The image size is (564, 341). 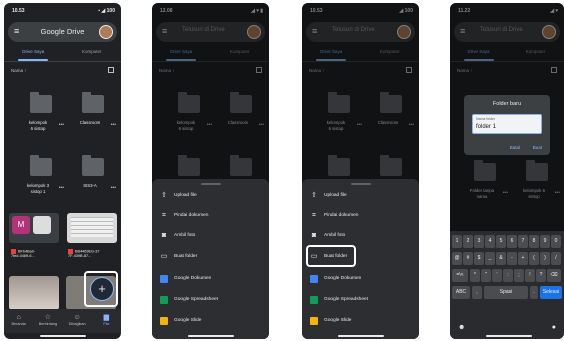 I want to click on key: *, so click(x=475, y=275).